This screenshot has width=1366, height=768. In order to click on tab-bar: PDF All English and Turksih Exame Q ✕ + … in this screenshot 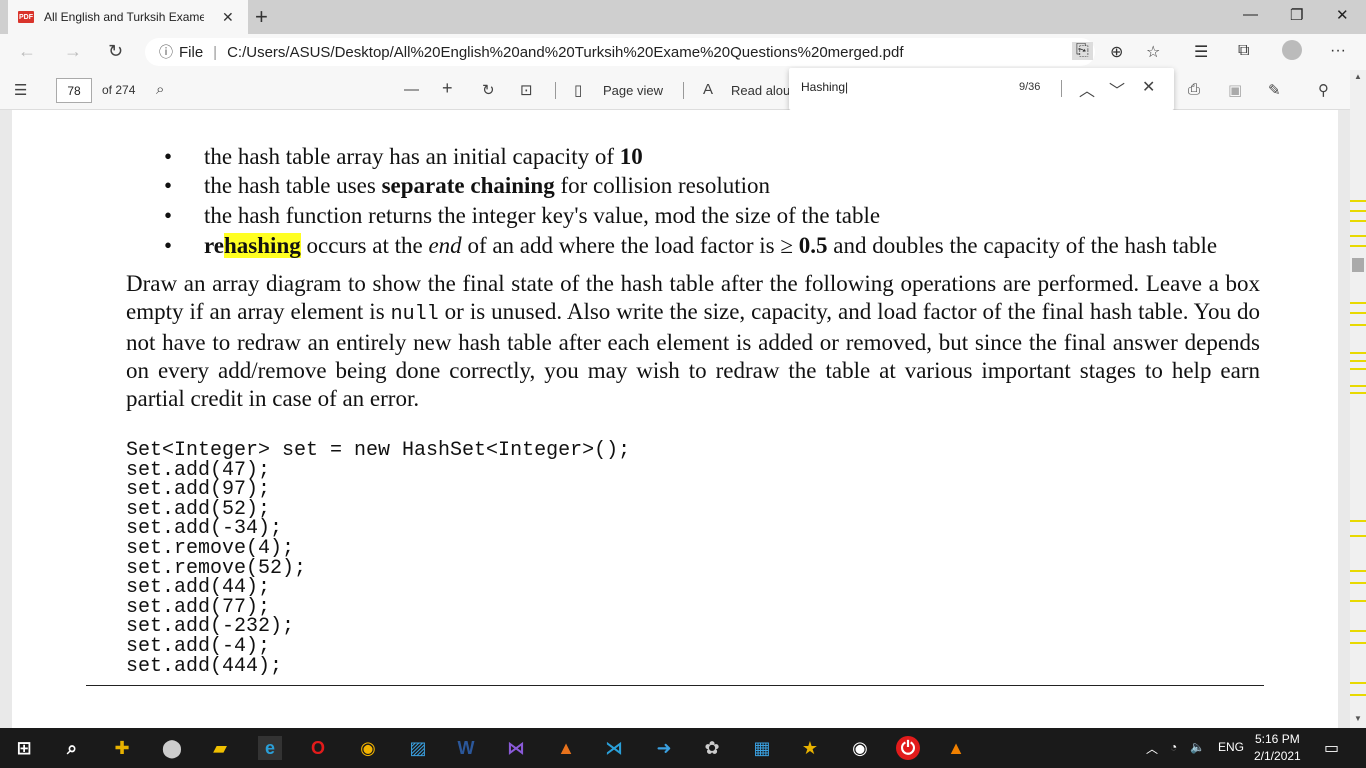, I will do `click(683, 17)`.